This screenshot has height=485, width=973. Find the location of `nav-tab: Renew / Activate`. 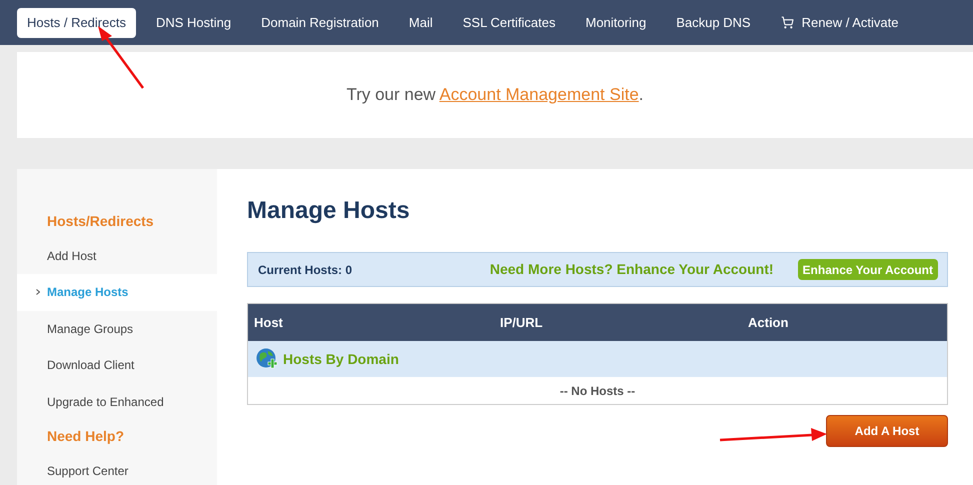

nav-tab: Renew / Activate is located at coordinates (839, 23).